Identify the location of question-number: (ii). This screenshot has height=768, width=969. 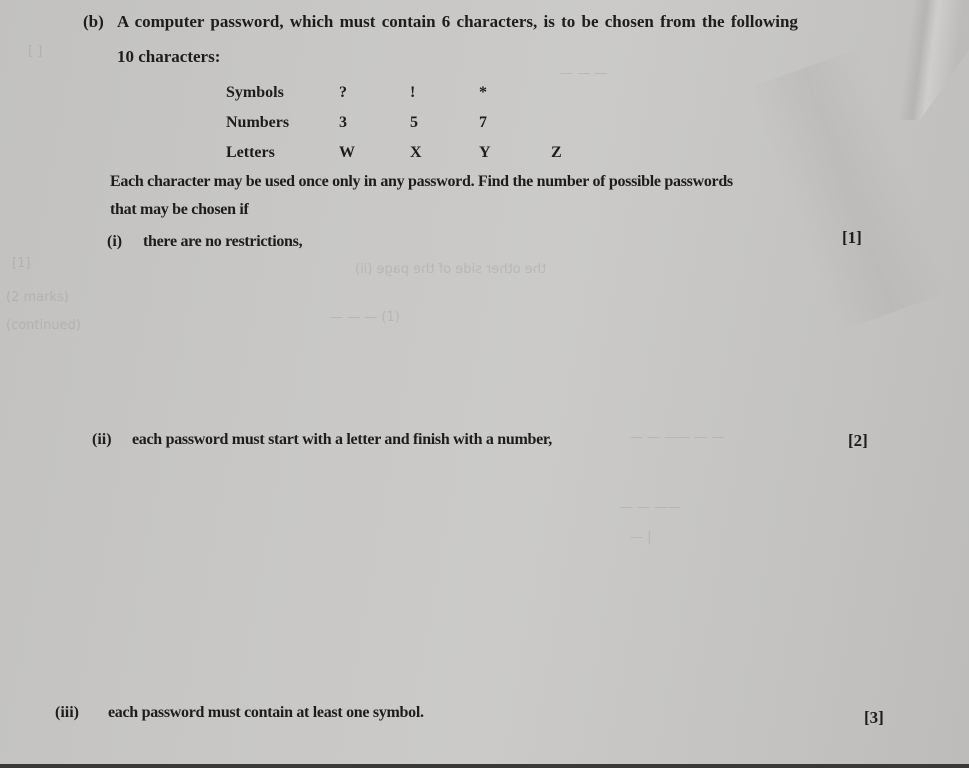
(102, 439).